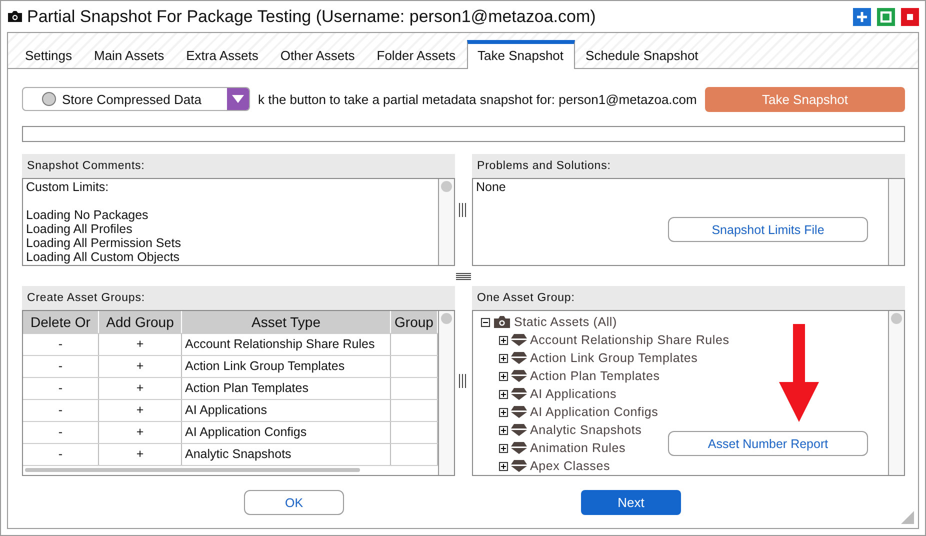 The image size is (926, 536). I want to click on problems-area: None Snapshot Limits File, so click(688, 222).